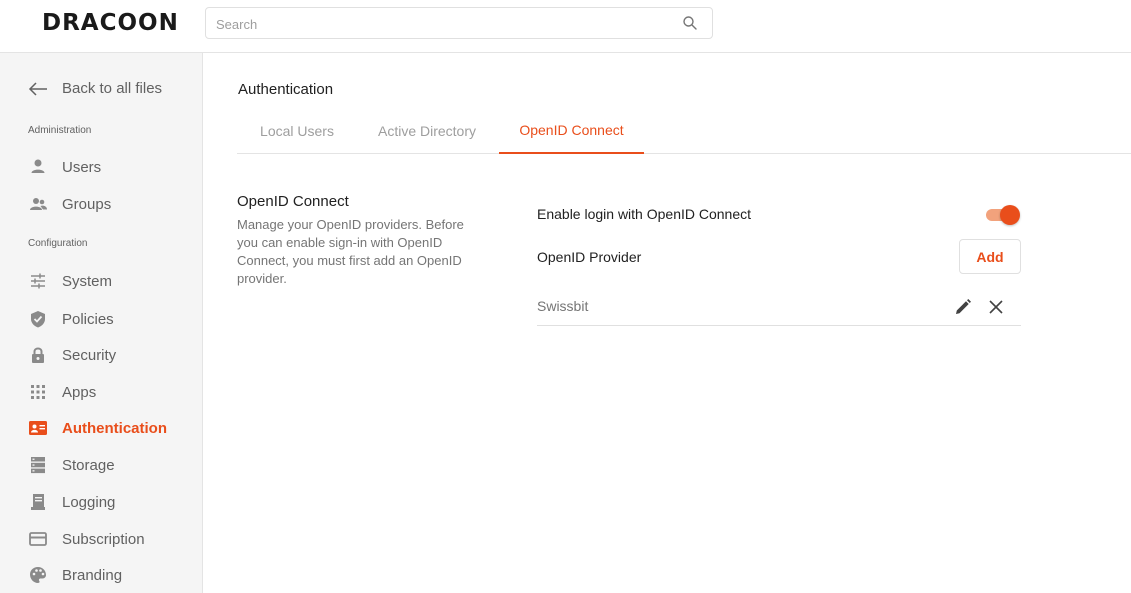 The height and width of the screenshot is (593, 1131). I want to click on sidebar-item-label: Groups, so click(87, 204).